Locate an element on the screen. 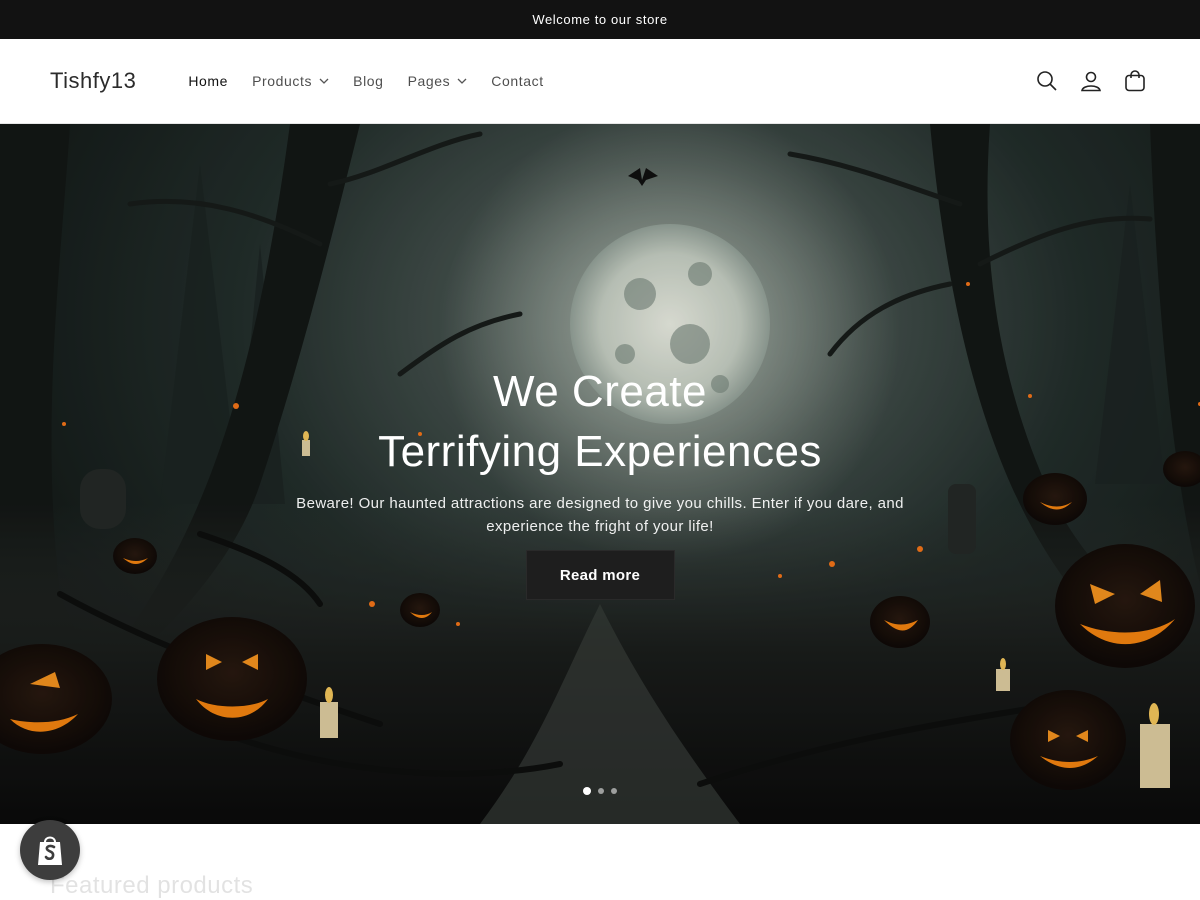 This screenshot has height=900, width=1200. hero-title: We Create Terrifying Experiences is located at coordinates (600, 422).